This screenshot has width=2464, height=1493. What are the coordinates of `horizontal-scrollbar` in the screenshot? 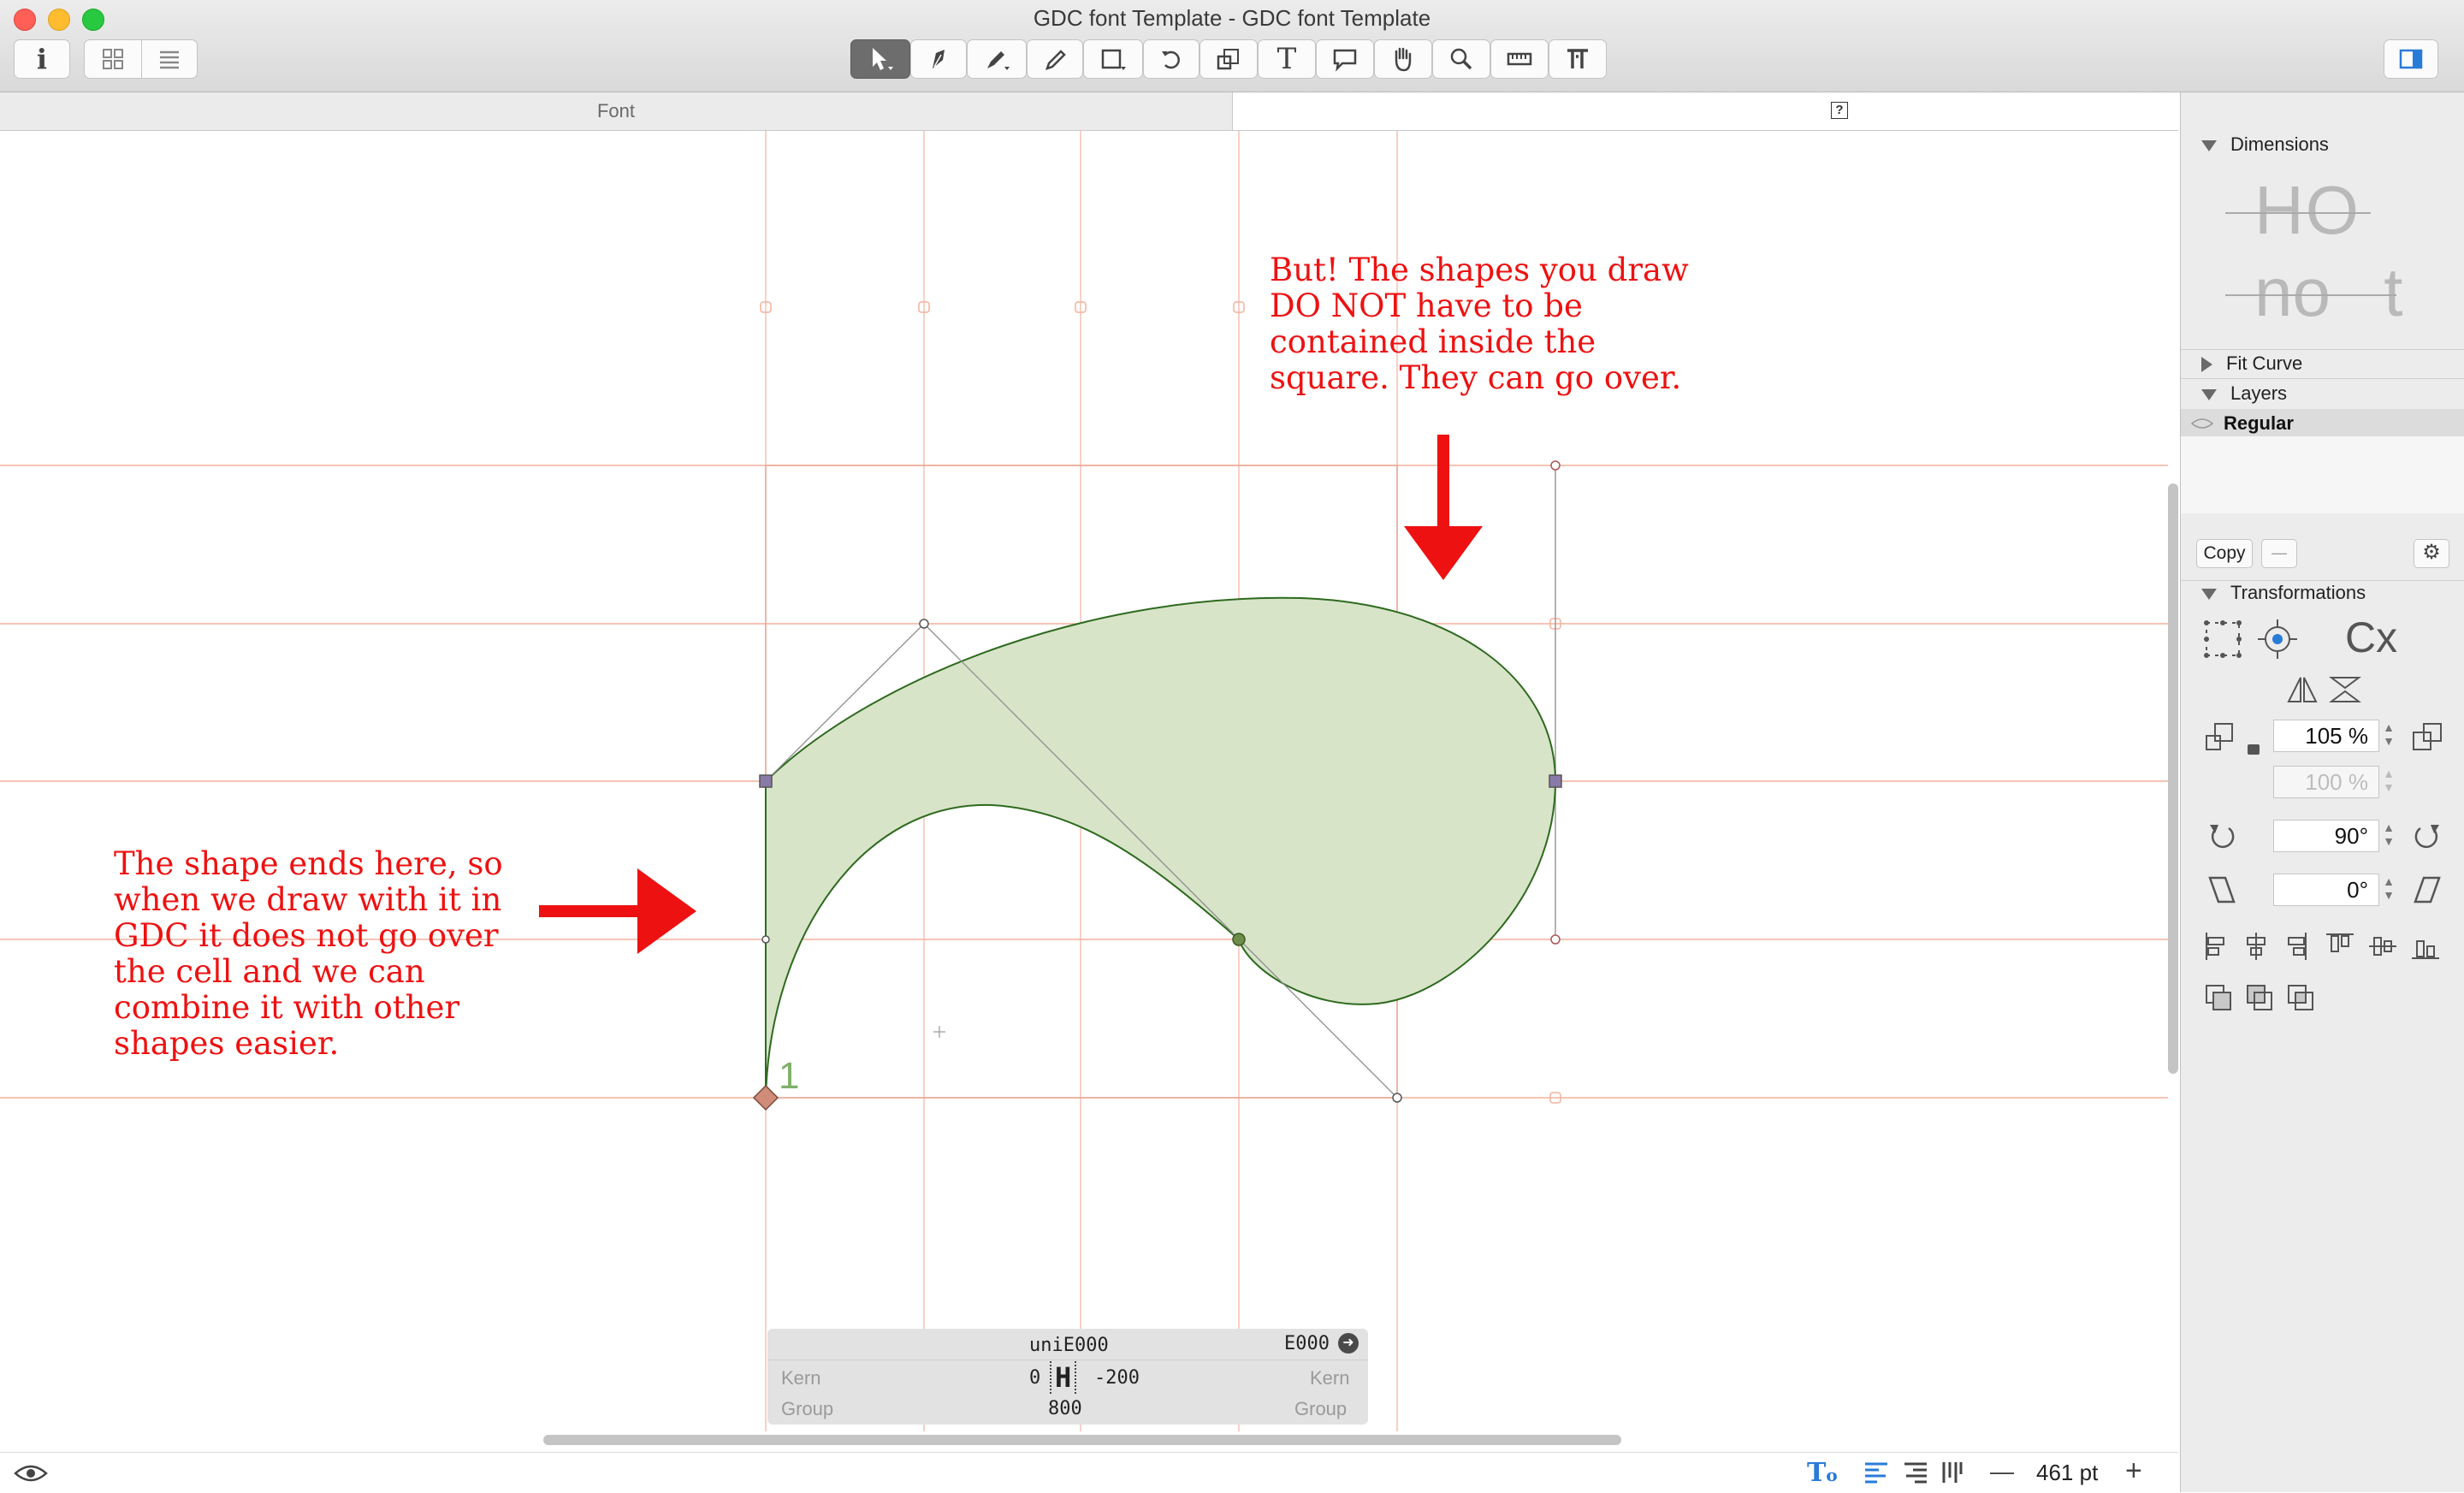 It's located at (1082, 1440).